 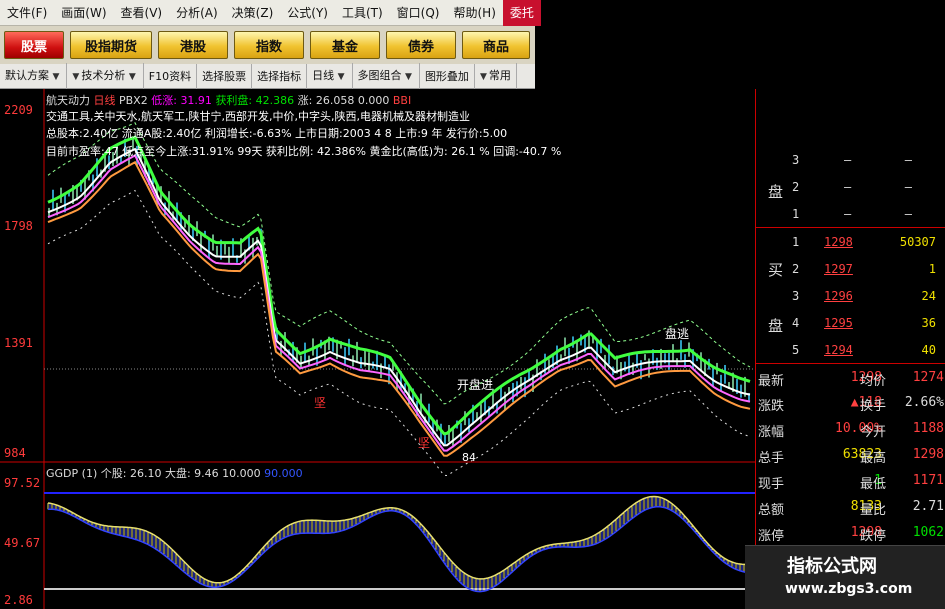 I want to click on volume: –, so click(x=908, y=160).